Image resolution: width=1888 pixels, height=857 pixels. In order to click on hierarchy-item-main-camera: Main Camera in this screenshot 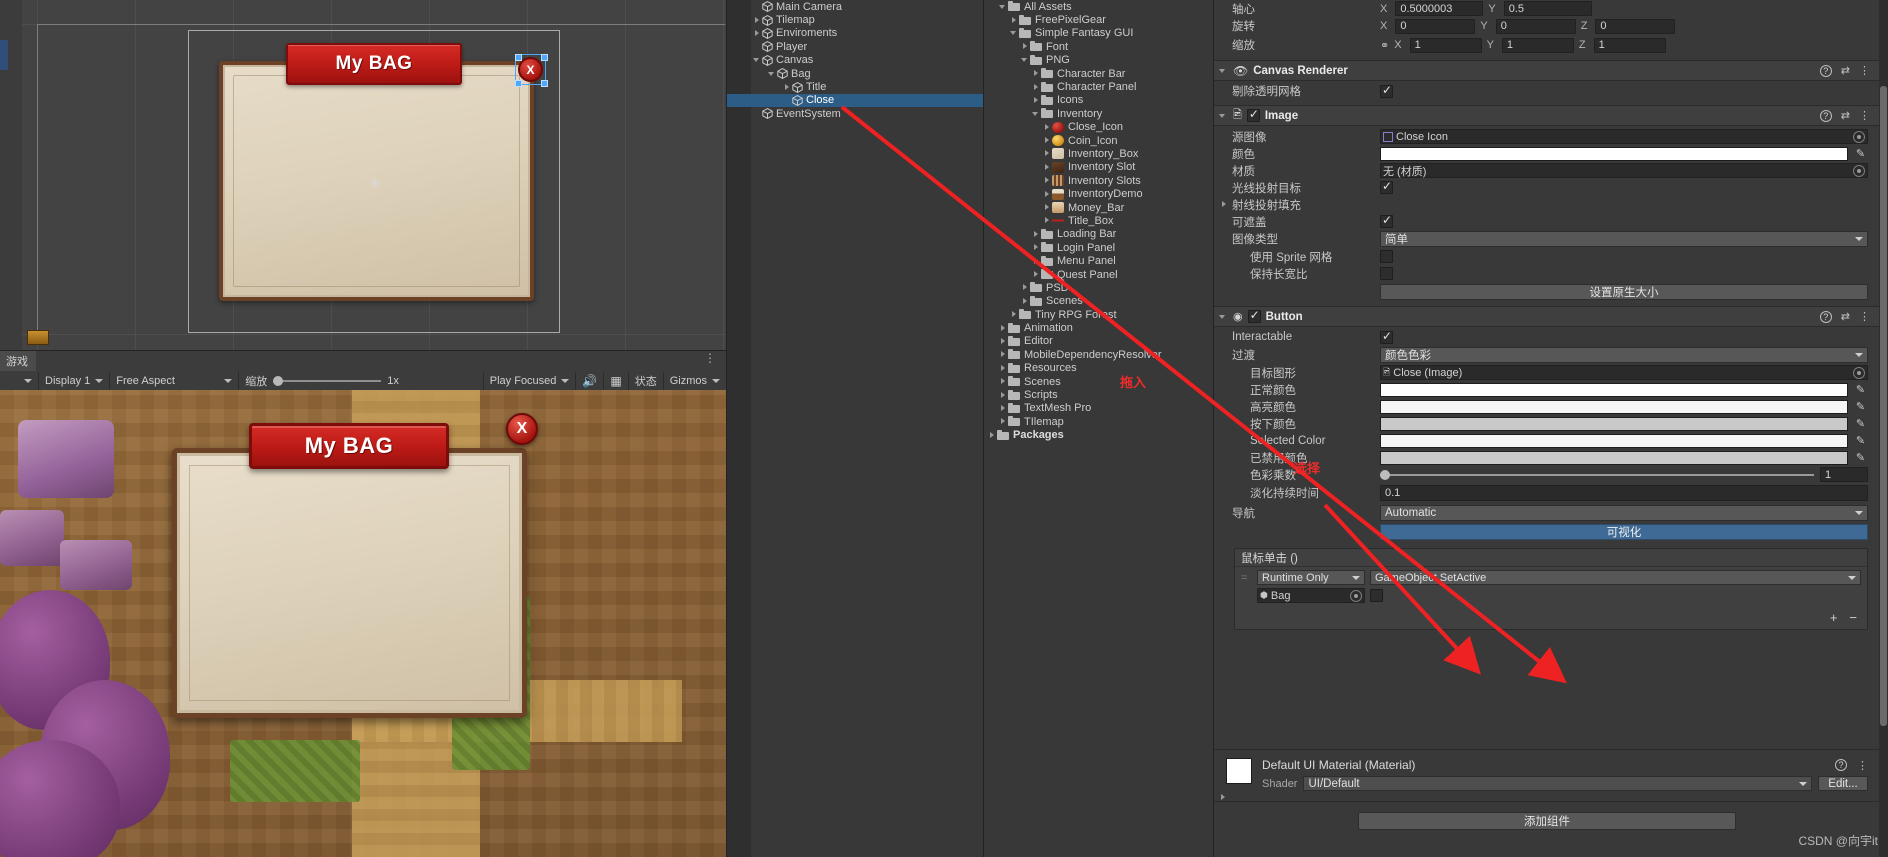, I will do `click(855, 6)`.